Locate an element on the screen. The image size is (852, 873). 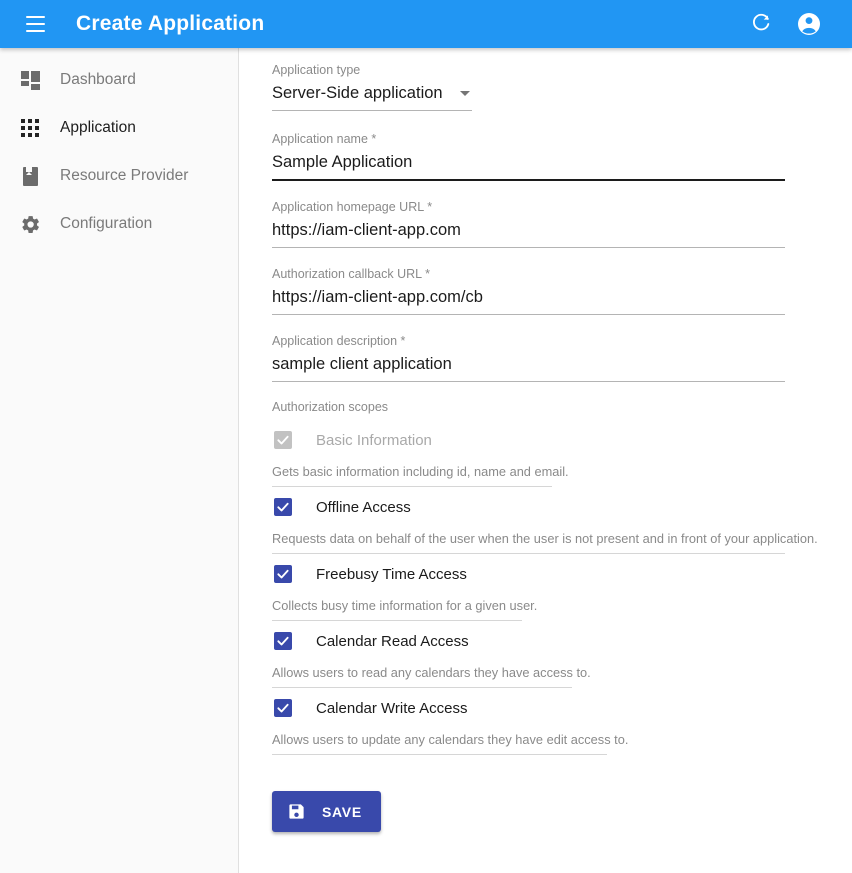
authorization-scopes-label: Authorization scopes is located at coordinates (330, 407).